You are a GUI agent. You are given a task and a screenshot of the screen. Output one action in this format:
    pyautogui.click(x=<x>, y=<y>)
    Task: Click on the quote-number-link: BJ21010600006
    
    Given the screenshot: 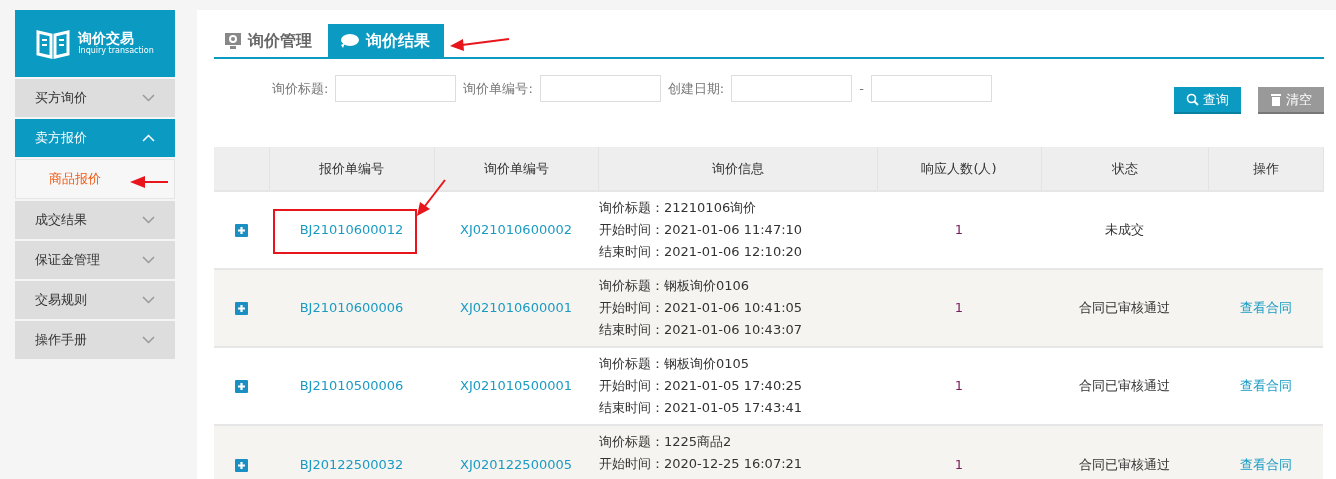 What is the action you would take?
    pyautogui.click(x=351, y=308)
    